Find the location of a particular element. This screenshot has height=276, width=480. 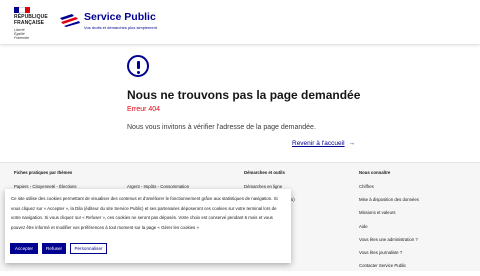

marianne-text: RÉPUBLIQUE FRANÇAISE is located at coordinates (31, 20).